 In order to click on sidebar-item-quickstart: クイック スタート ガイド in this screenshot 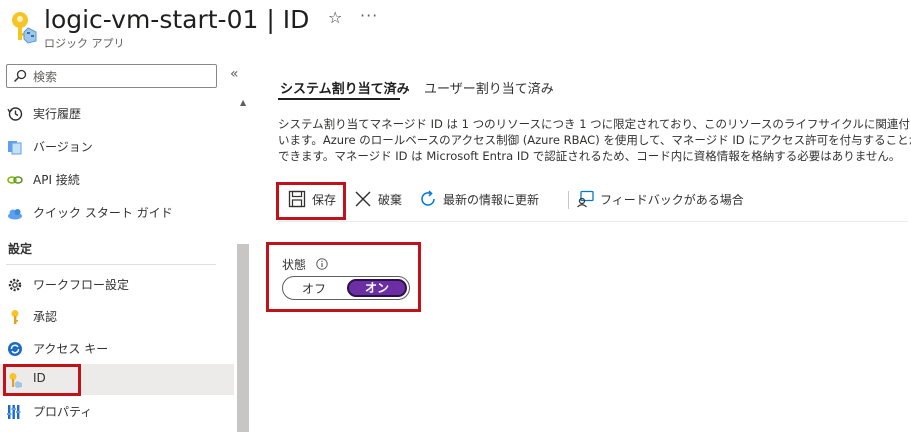, I will do `click(117, 212)`.